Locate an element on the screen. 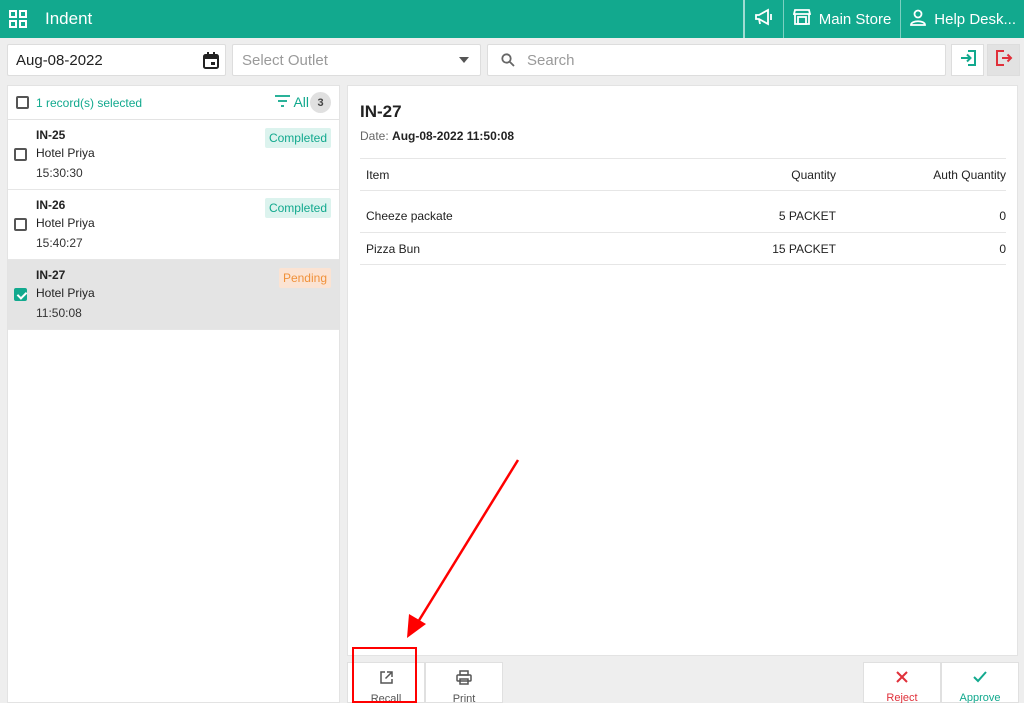  annotation-arrow-icon is located at coordinates (463, 548).